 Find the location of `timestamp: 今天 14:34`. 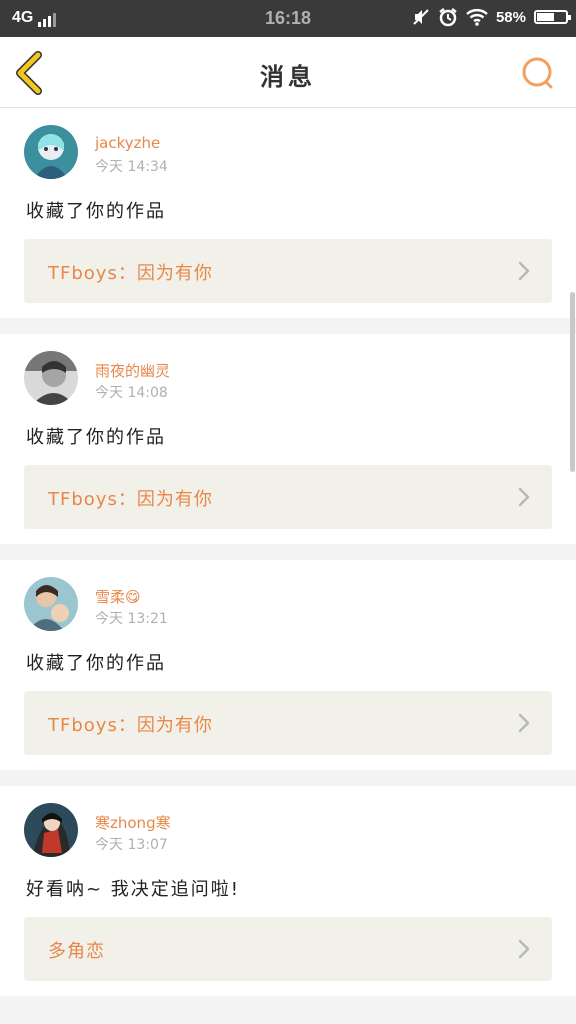

timestamp: 今天 14:34 is located at coordinates (131, 167).